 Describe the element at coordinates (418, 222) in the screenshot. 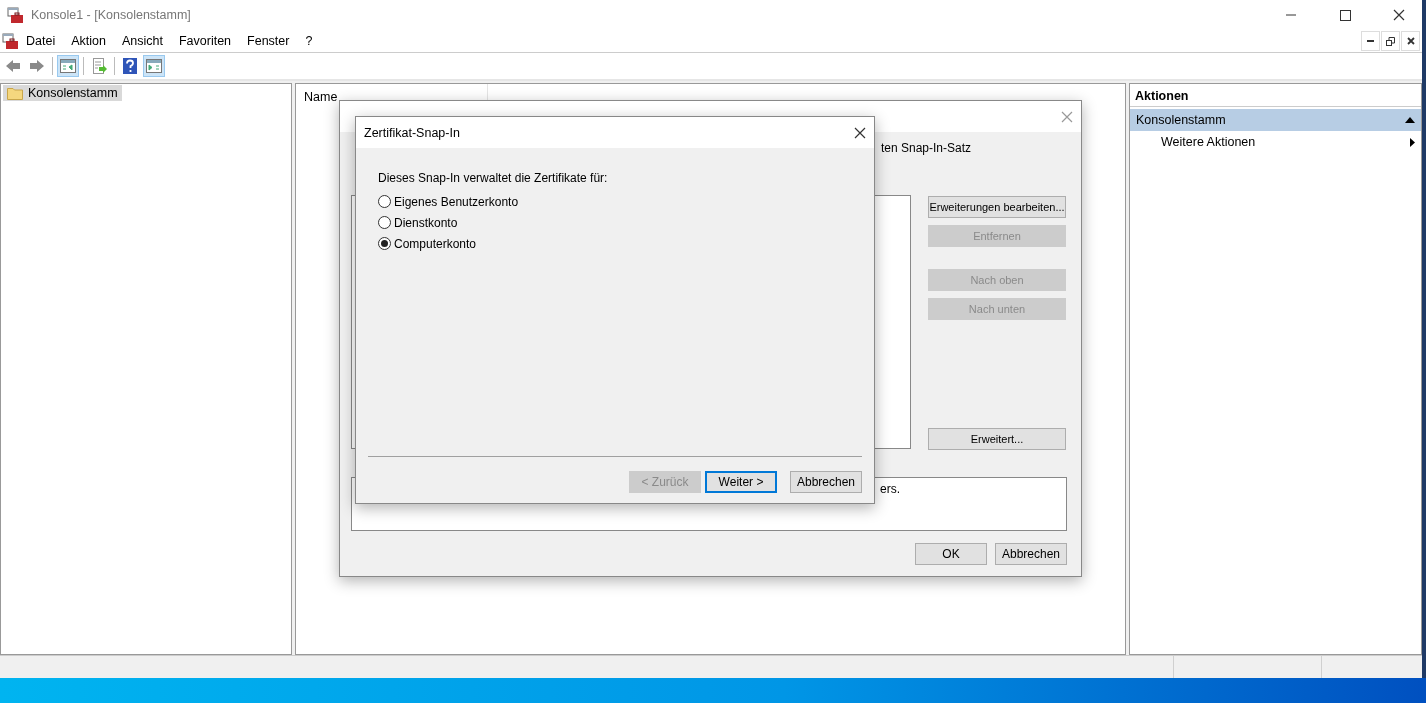

I see `radio-option: Dienstkonto` at that location.